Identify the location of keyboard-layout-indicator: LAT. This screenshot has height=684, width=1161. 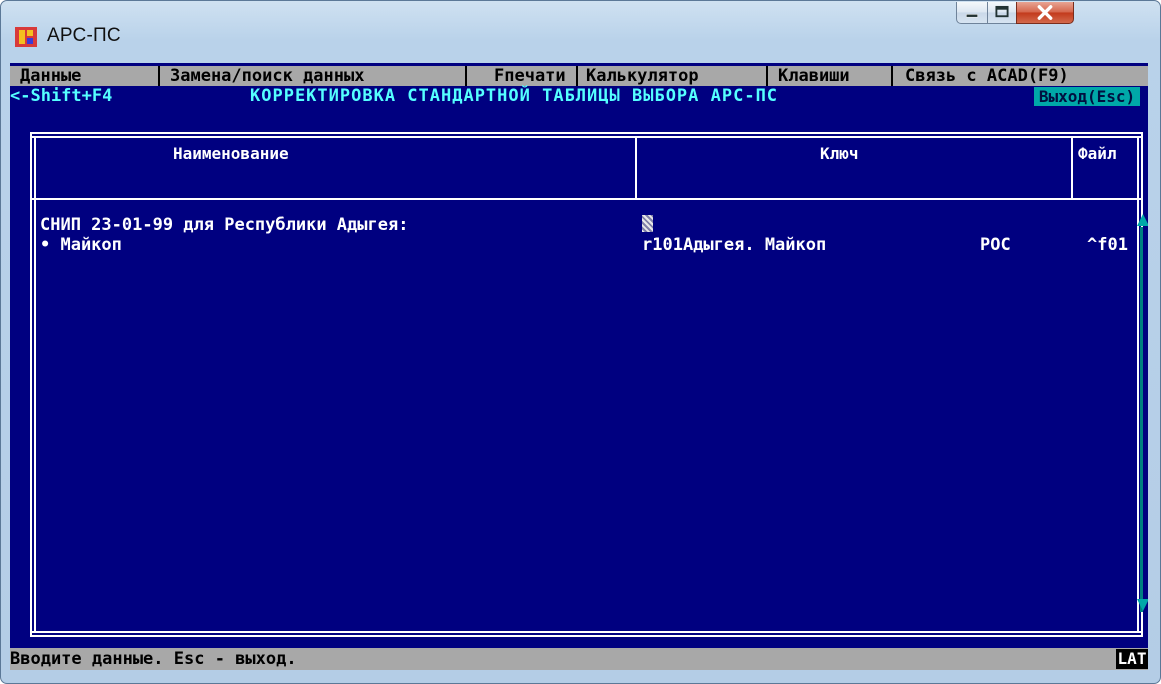
(1132, 659).